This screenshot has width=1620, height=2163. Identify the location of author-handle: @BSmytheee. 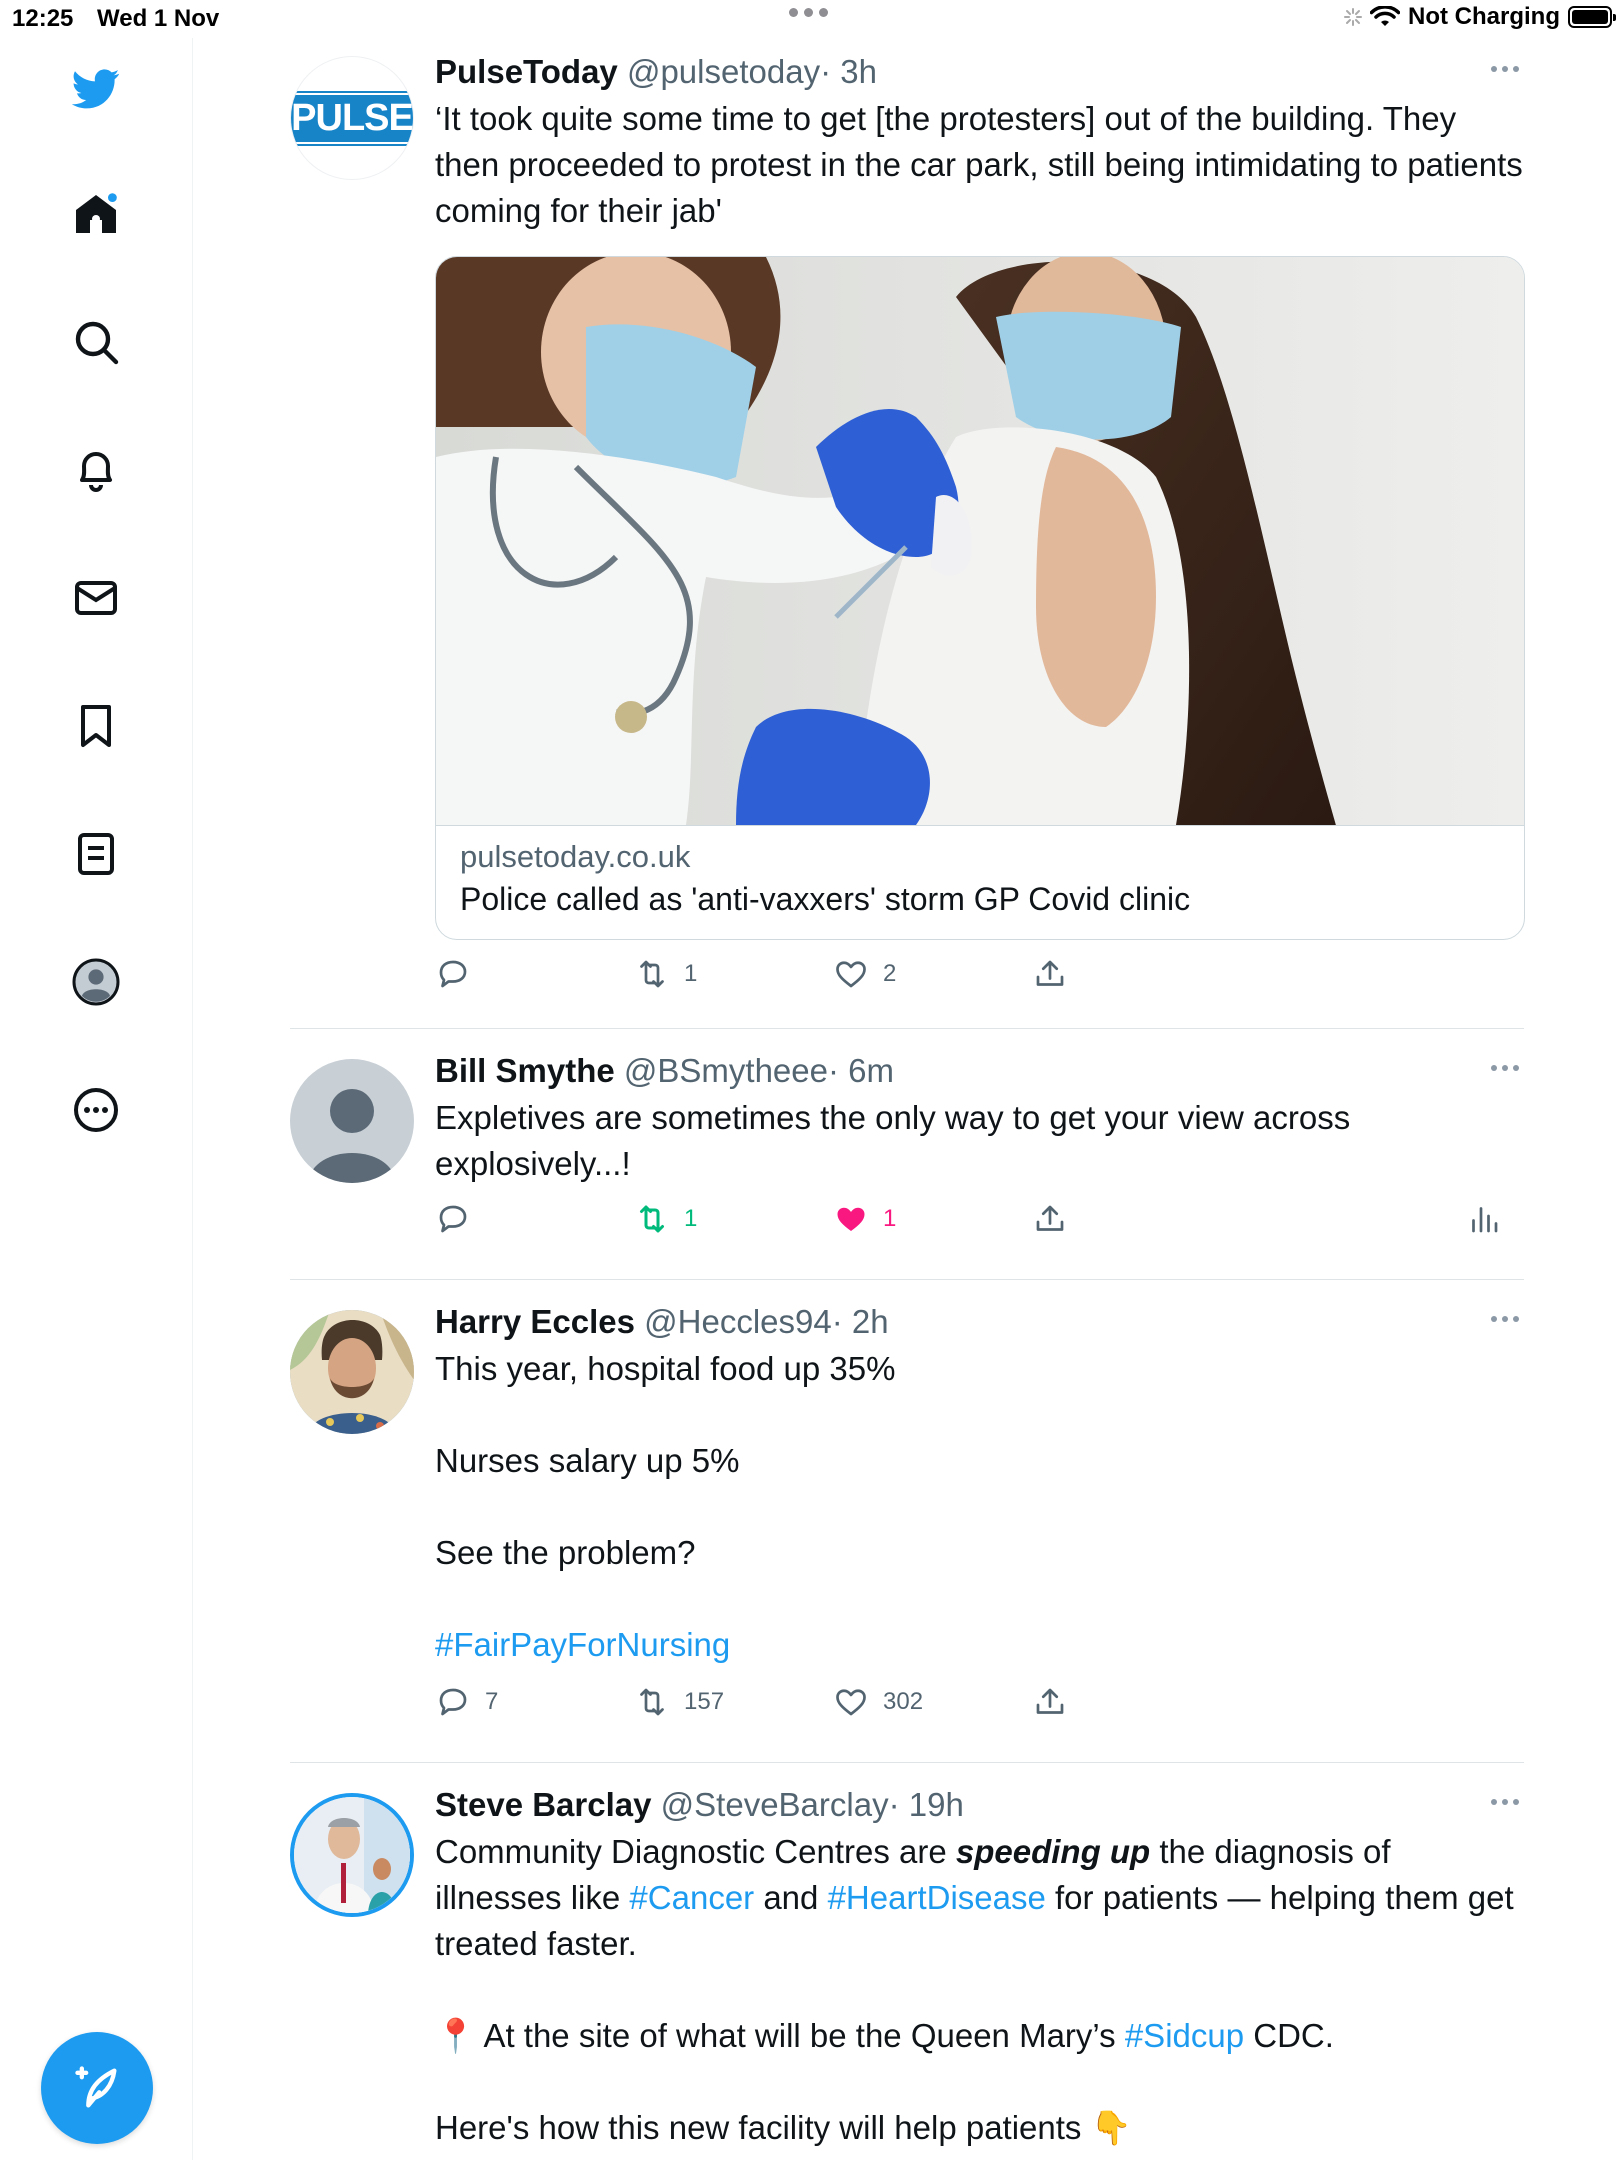
(726, 1070).